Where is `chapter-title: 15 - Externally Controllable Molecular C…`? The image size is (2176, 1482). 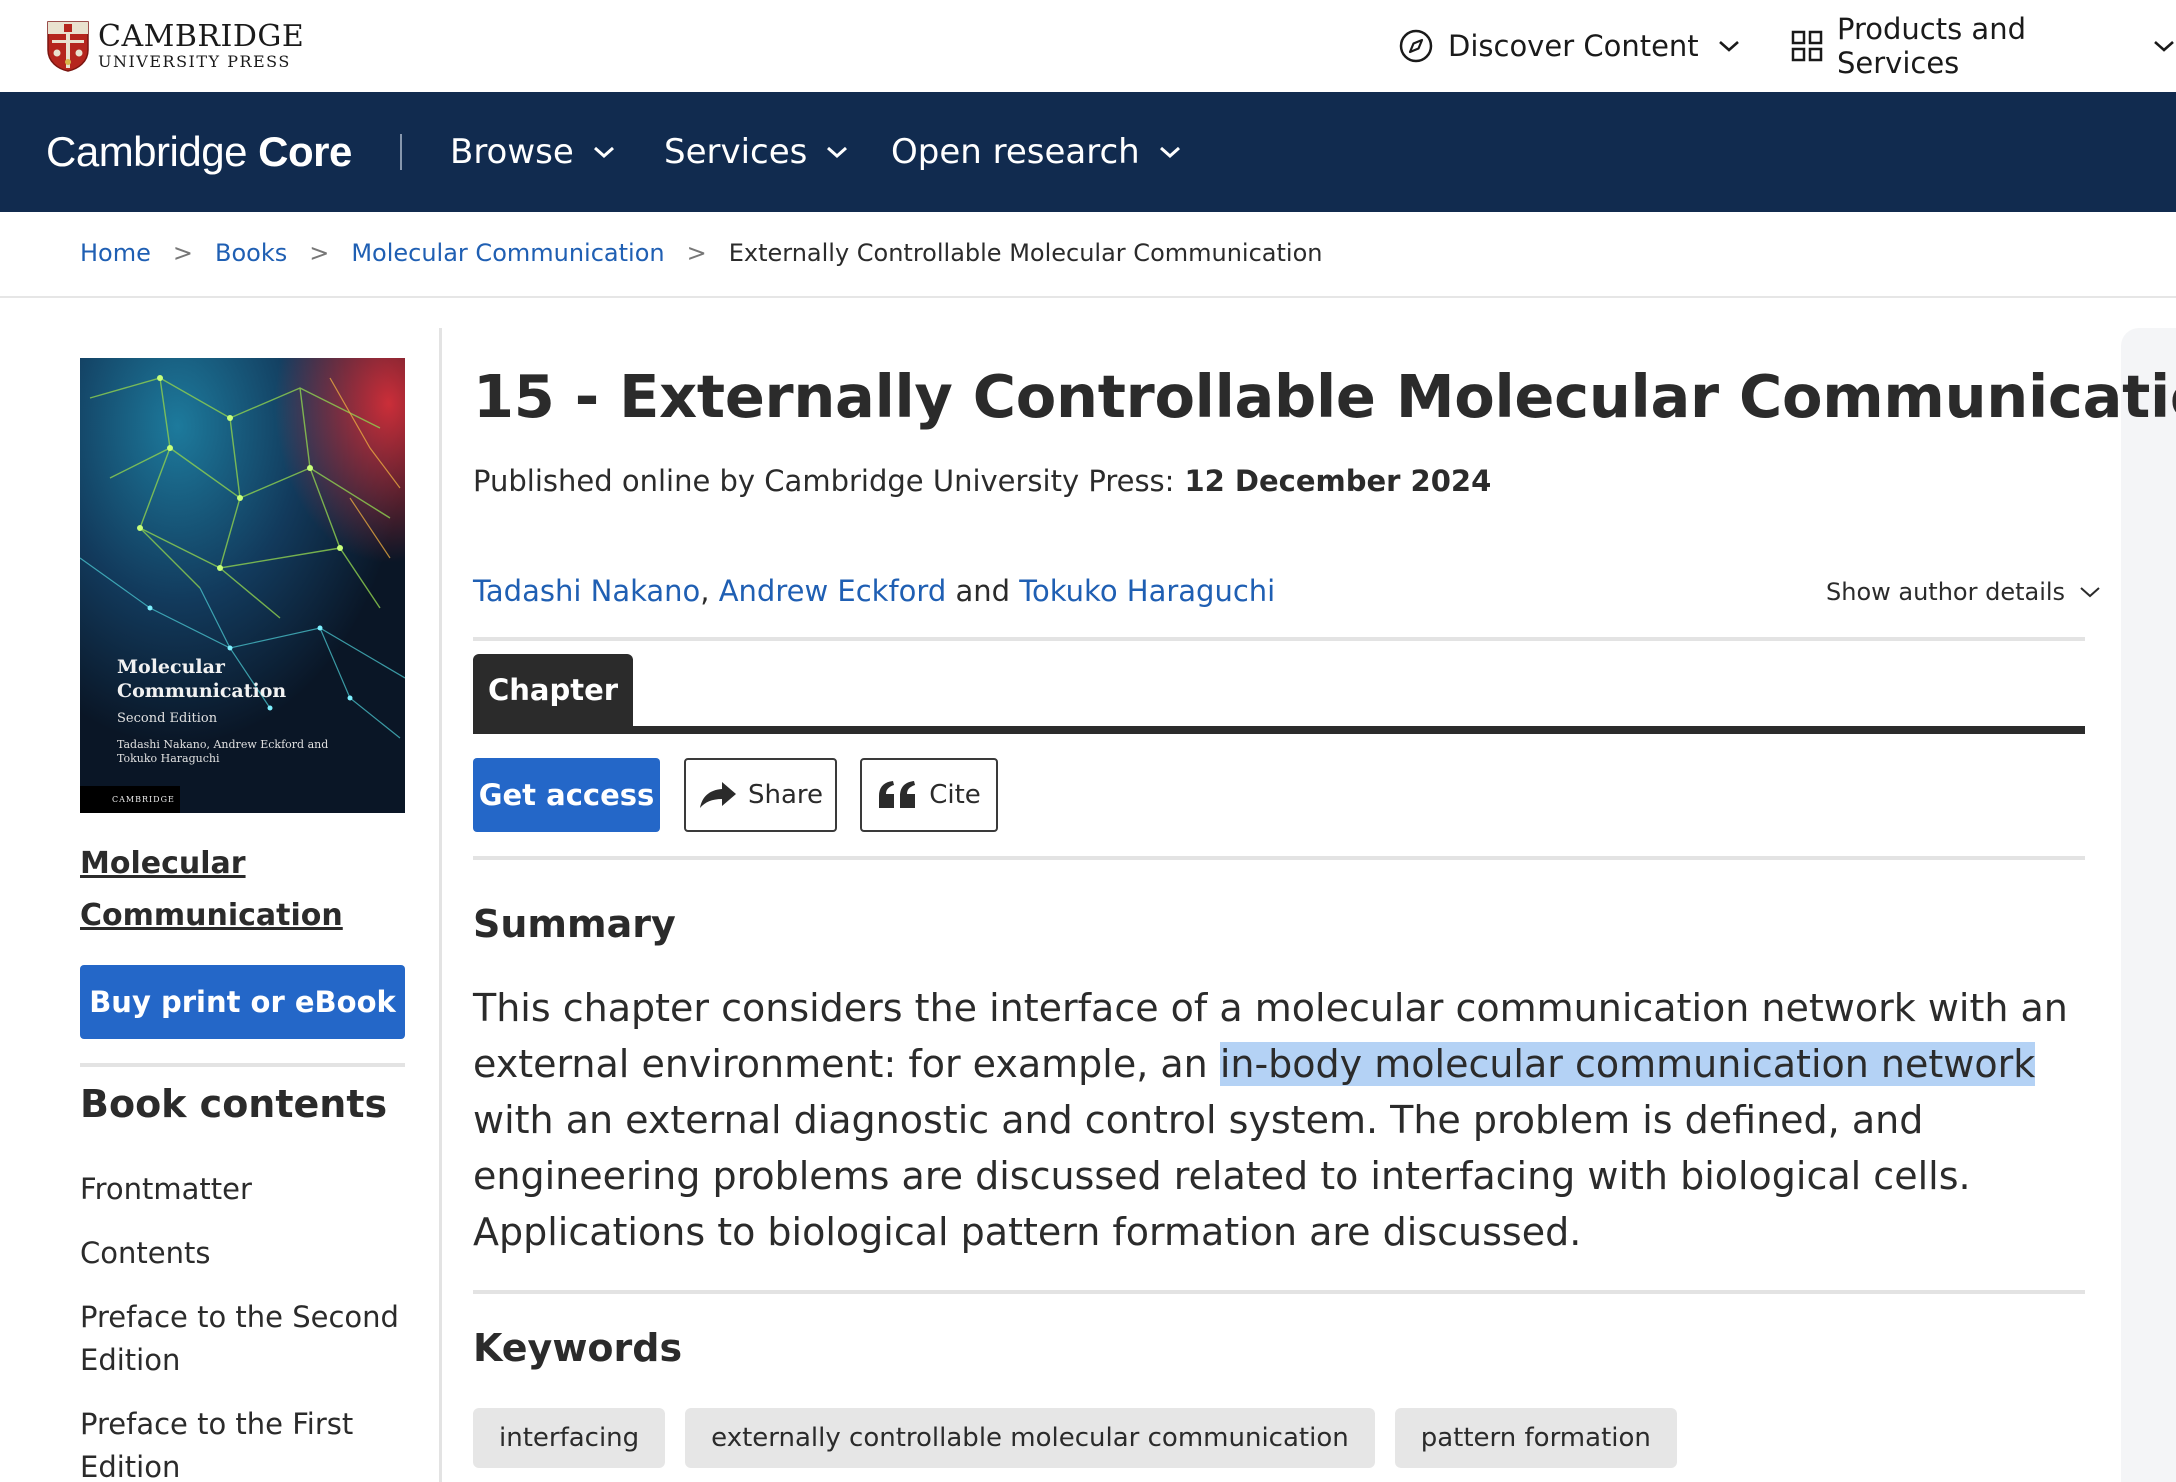
chapter-title: 15 - Externally Controllable Molecular C… is located at coordinates (1324, 396).